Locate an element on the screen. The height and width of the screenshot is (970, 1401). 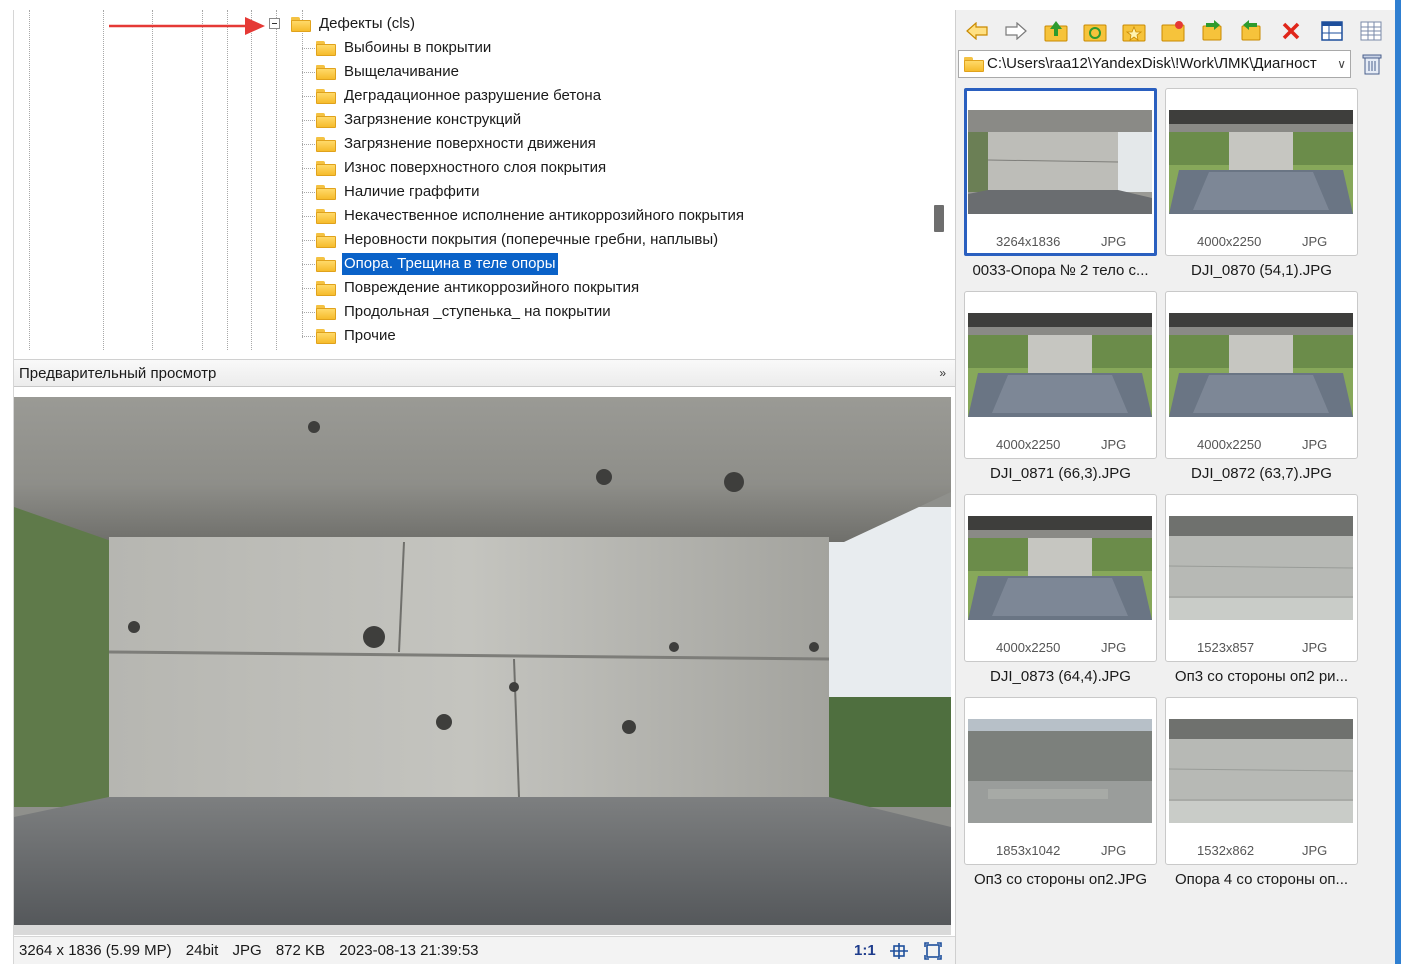
fit-window-icon is located at coordinates (899, 951).